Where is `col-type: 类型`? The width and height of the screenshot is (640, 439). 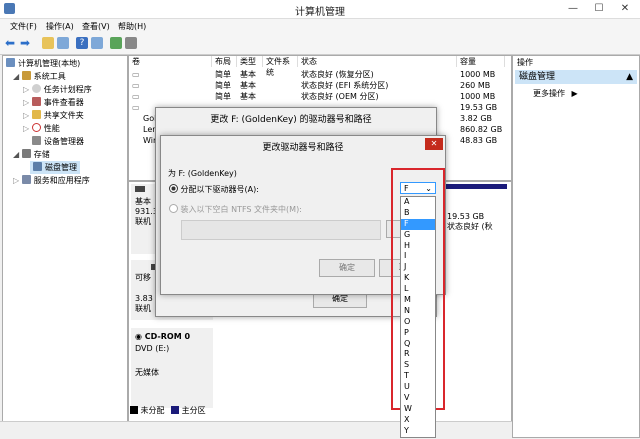
col-type: 类型 is located at coordinates (250, 61).